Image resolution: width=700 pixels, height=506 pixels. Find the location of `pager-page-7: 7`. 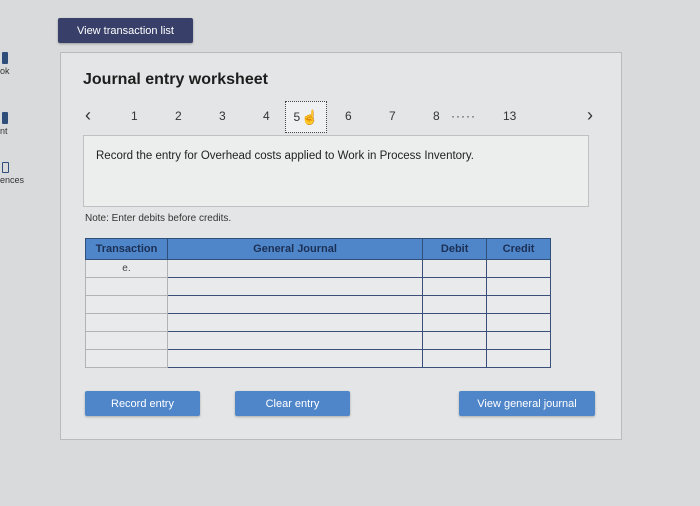

pager-page-7: 7 is located at coordinates (392, 116).